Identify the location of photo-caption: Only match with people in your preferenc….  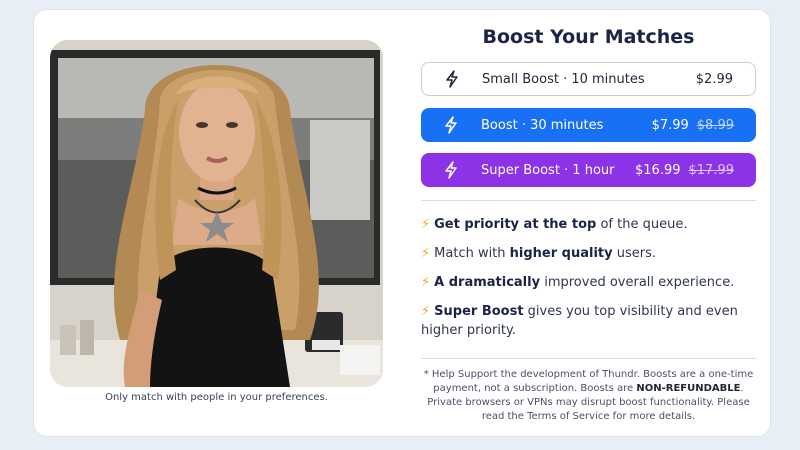
(216, 397).